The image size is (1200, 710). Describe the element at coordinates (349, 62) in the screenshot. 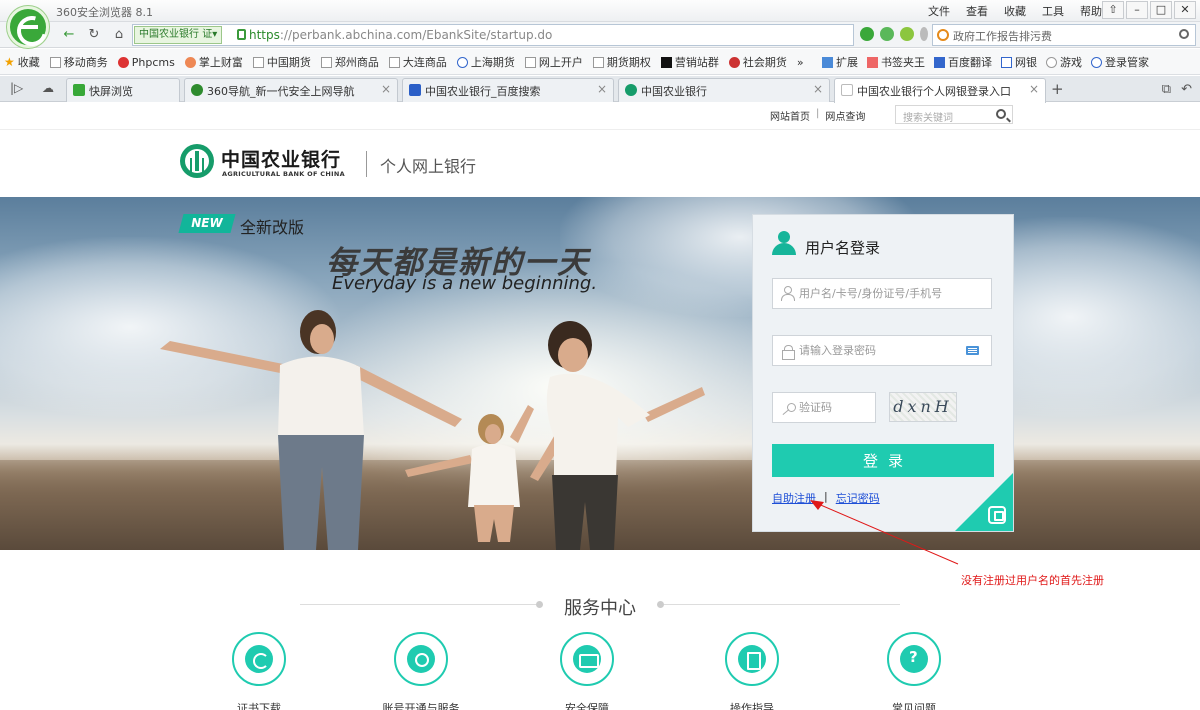

I see `bookmark-item: 郑州商品` at that location.